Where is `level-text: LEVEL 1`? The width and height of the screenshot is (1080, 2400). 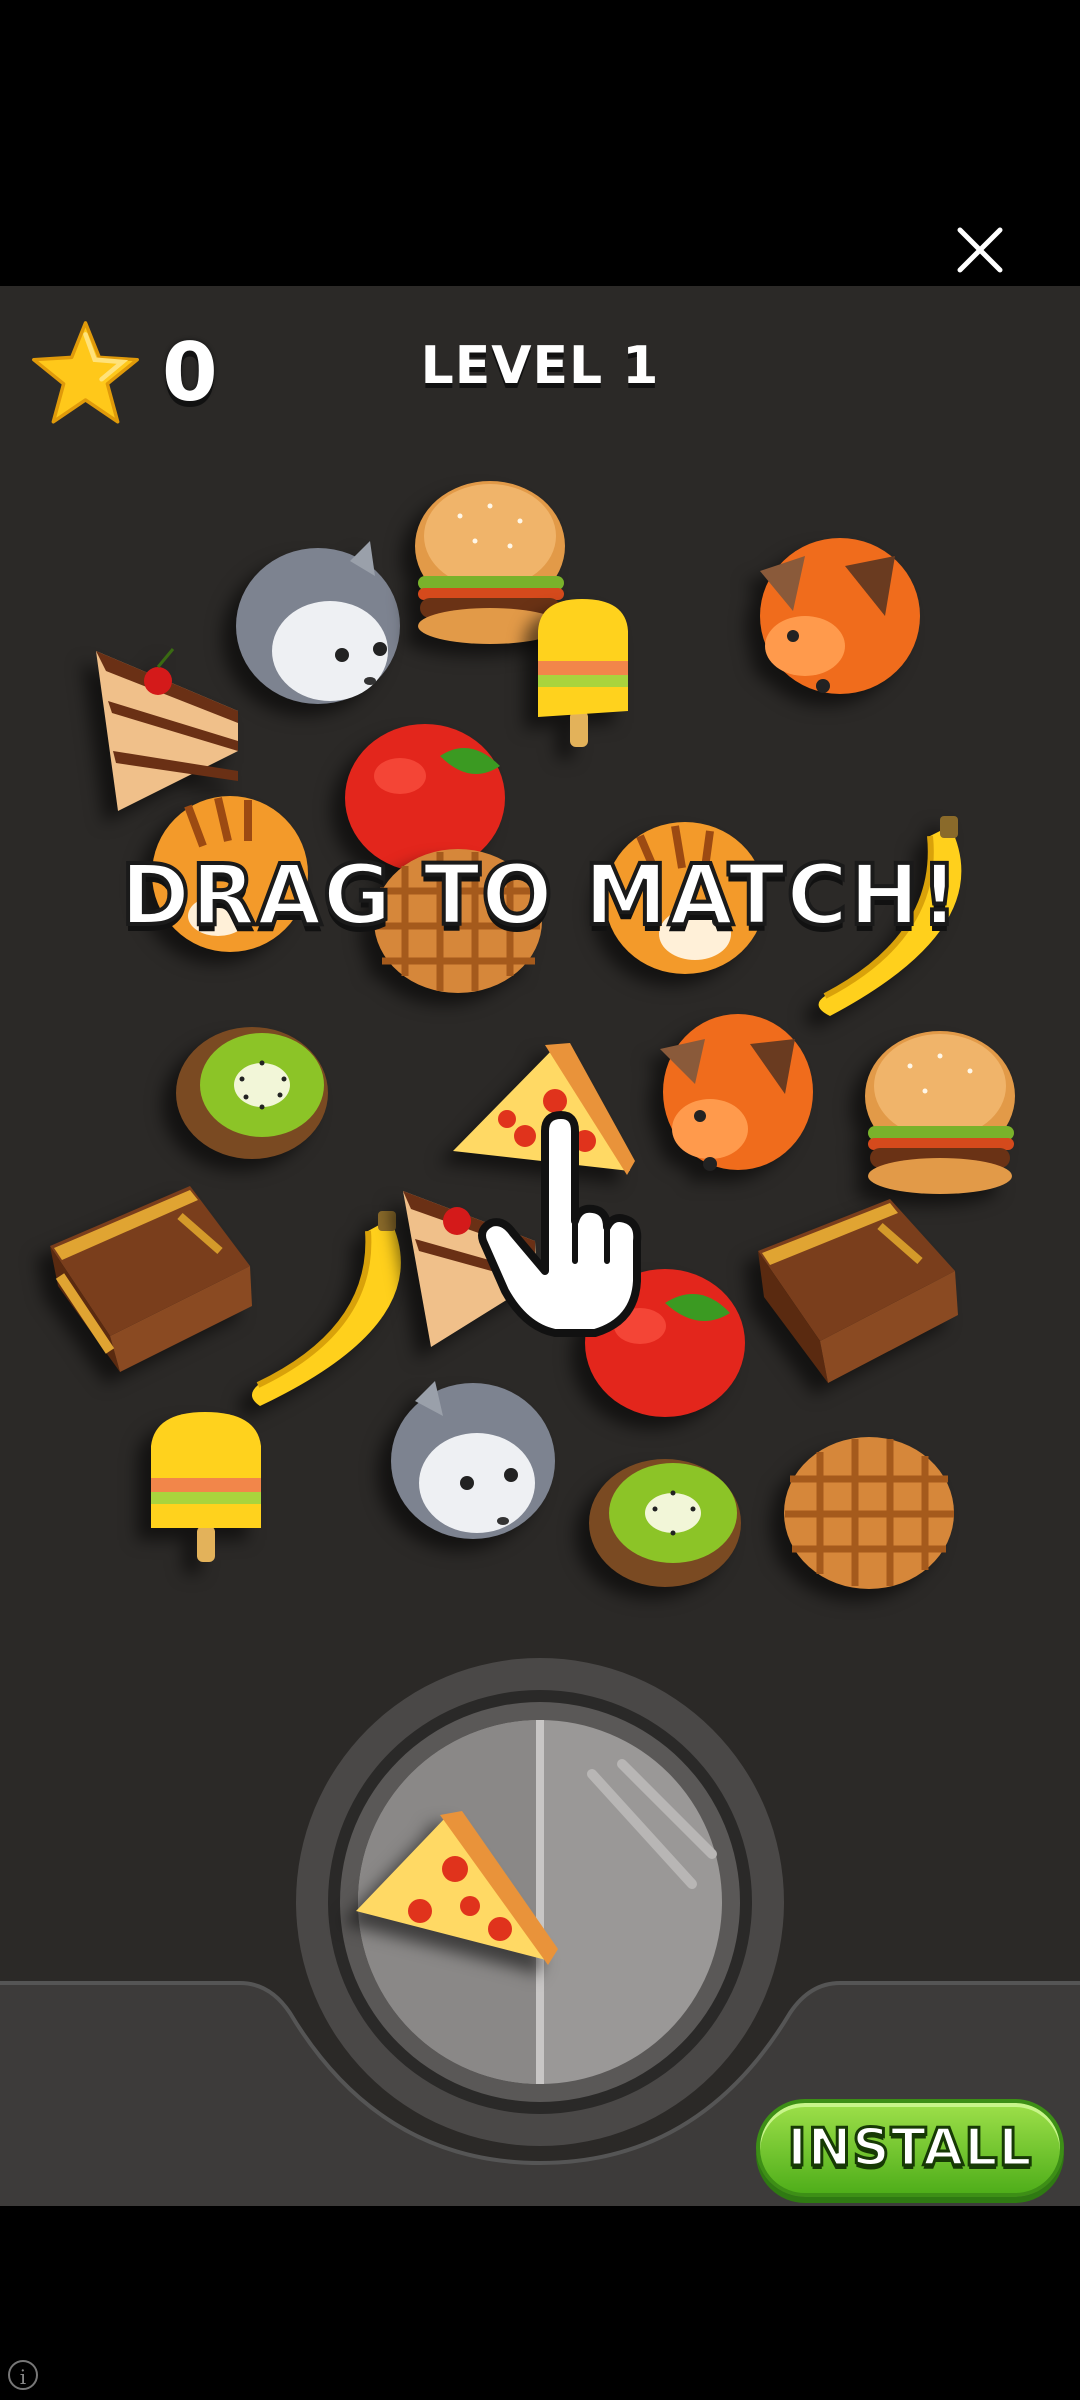 level-text: LEVEL 1 is located at coordinates (540, 366).